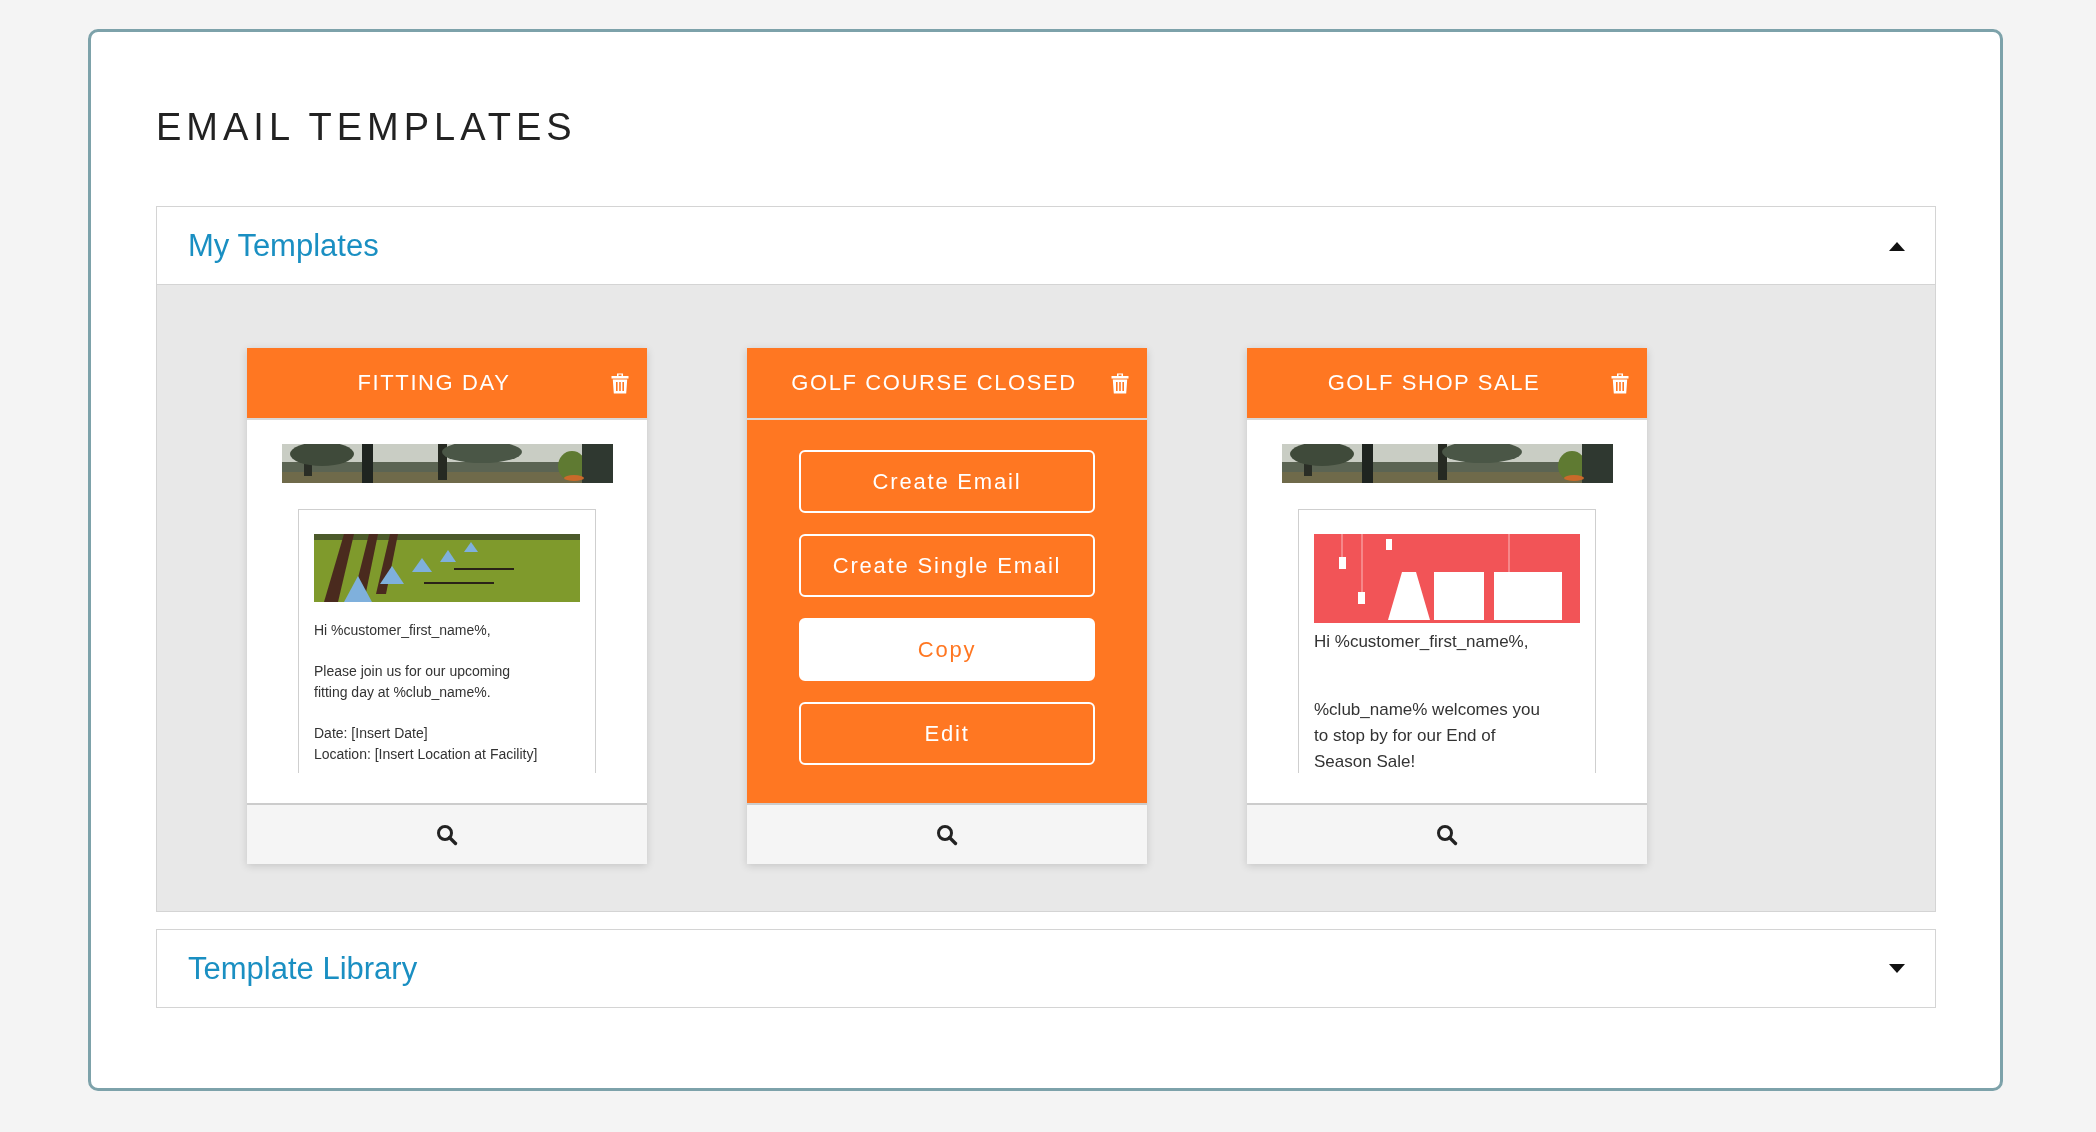 This screenshot has width=2096, height=1132. What do you see at coordinates (434, 383) in the screenshot?
I see `card-title: FITTING DAY` at bounding box center [434, 383].